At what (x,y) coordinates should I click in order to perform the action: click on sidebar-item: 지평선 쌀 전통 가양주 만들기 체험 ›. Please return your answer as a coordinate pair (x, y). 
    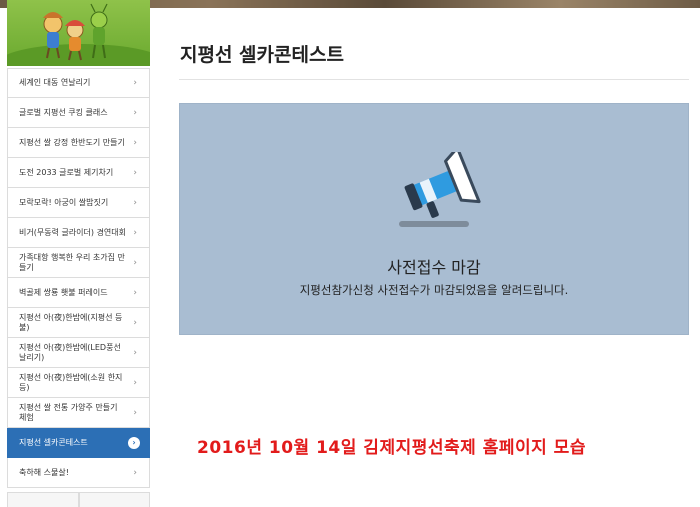
    Looking at the image, I should click on (78, 413).